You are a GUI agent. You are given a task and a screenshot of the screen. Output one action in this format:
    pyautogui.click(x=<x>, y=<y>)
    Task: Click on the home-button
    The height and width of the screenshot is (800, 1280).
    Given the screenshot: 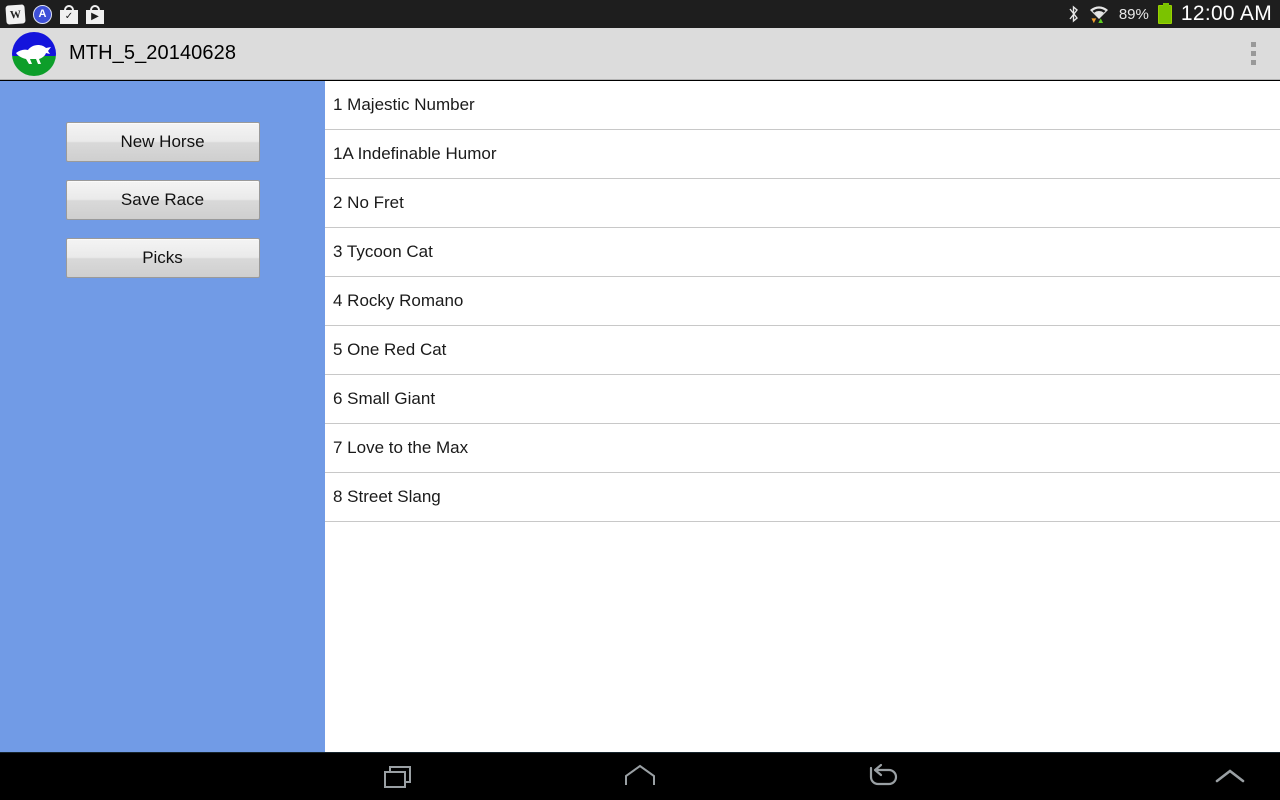 What is the action you would take?
    pyautogui.click(x=640, y=776)
    